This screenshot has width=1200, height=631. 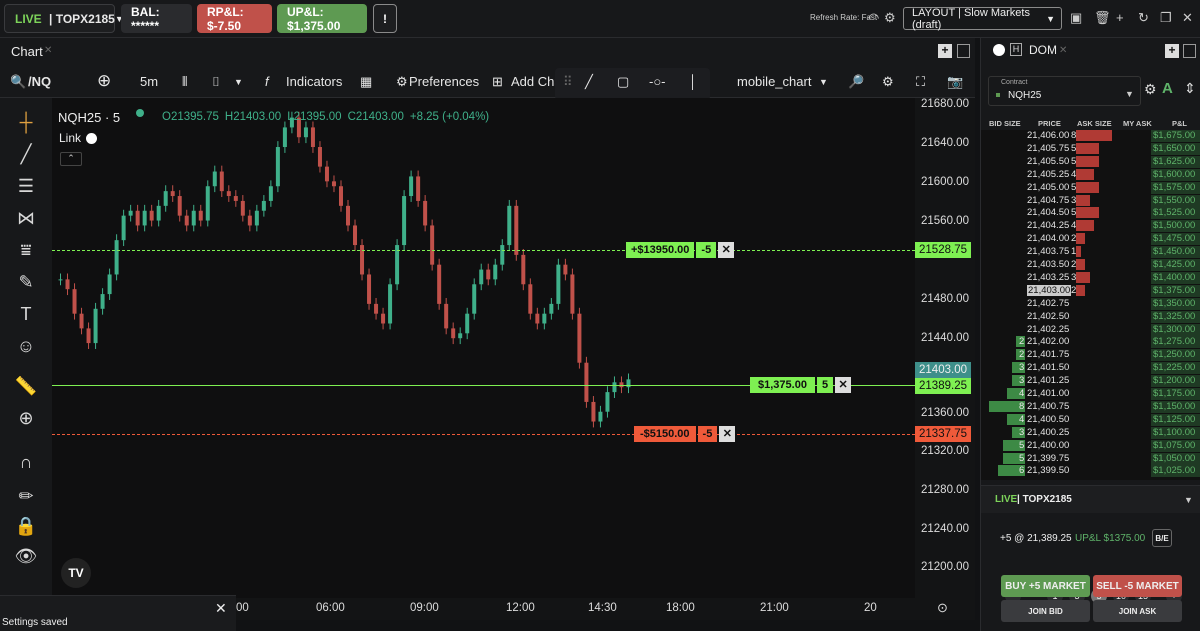 I want to click on templates-icon: ▦, so click(x=366, y=82).